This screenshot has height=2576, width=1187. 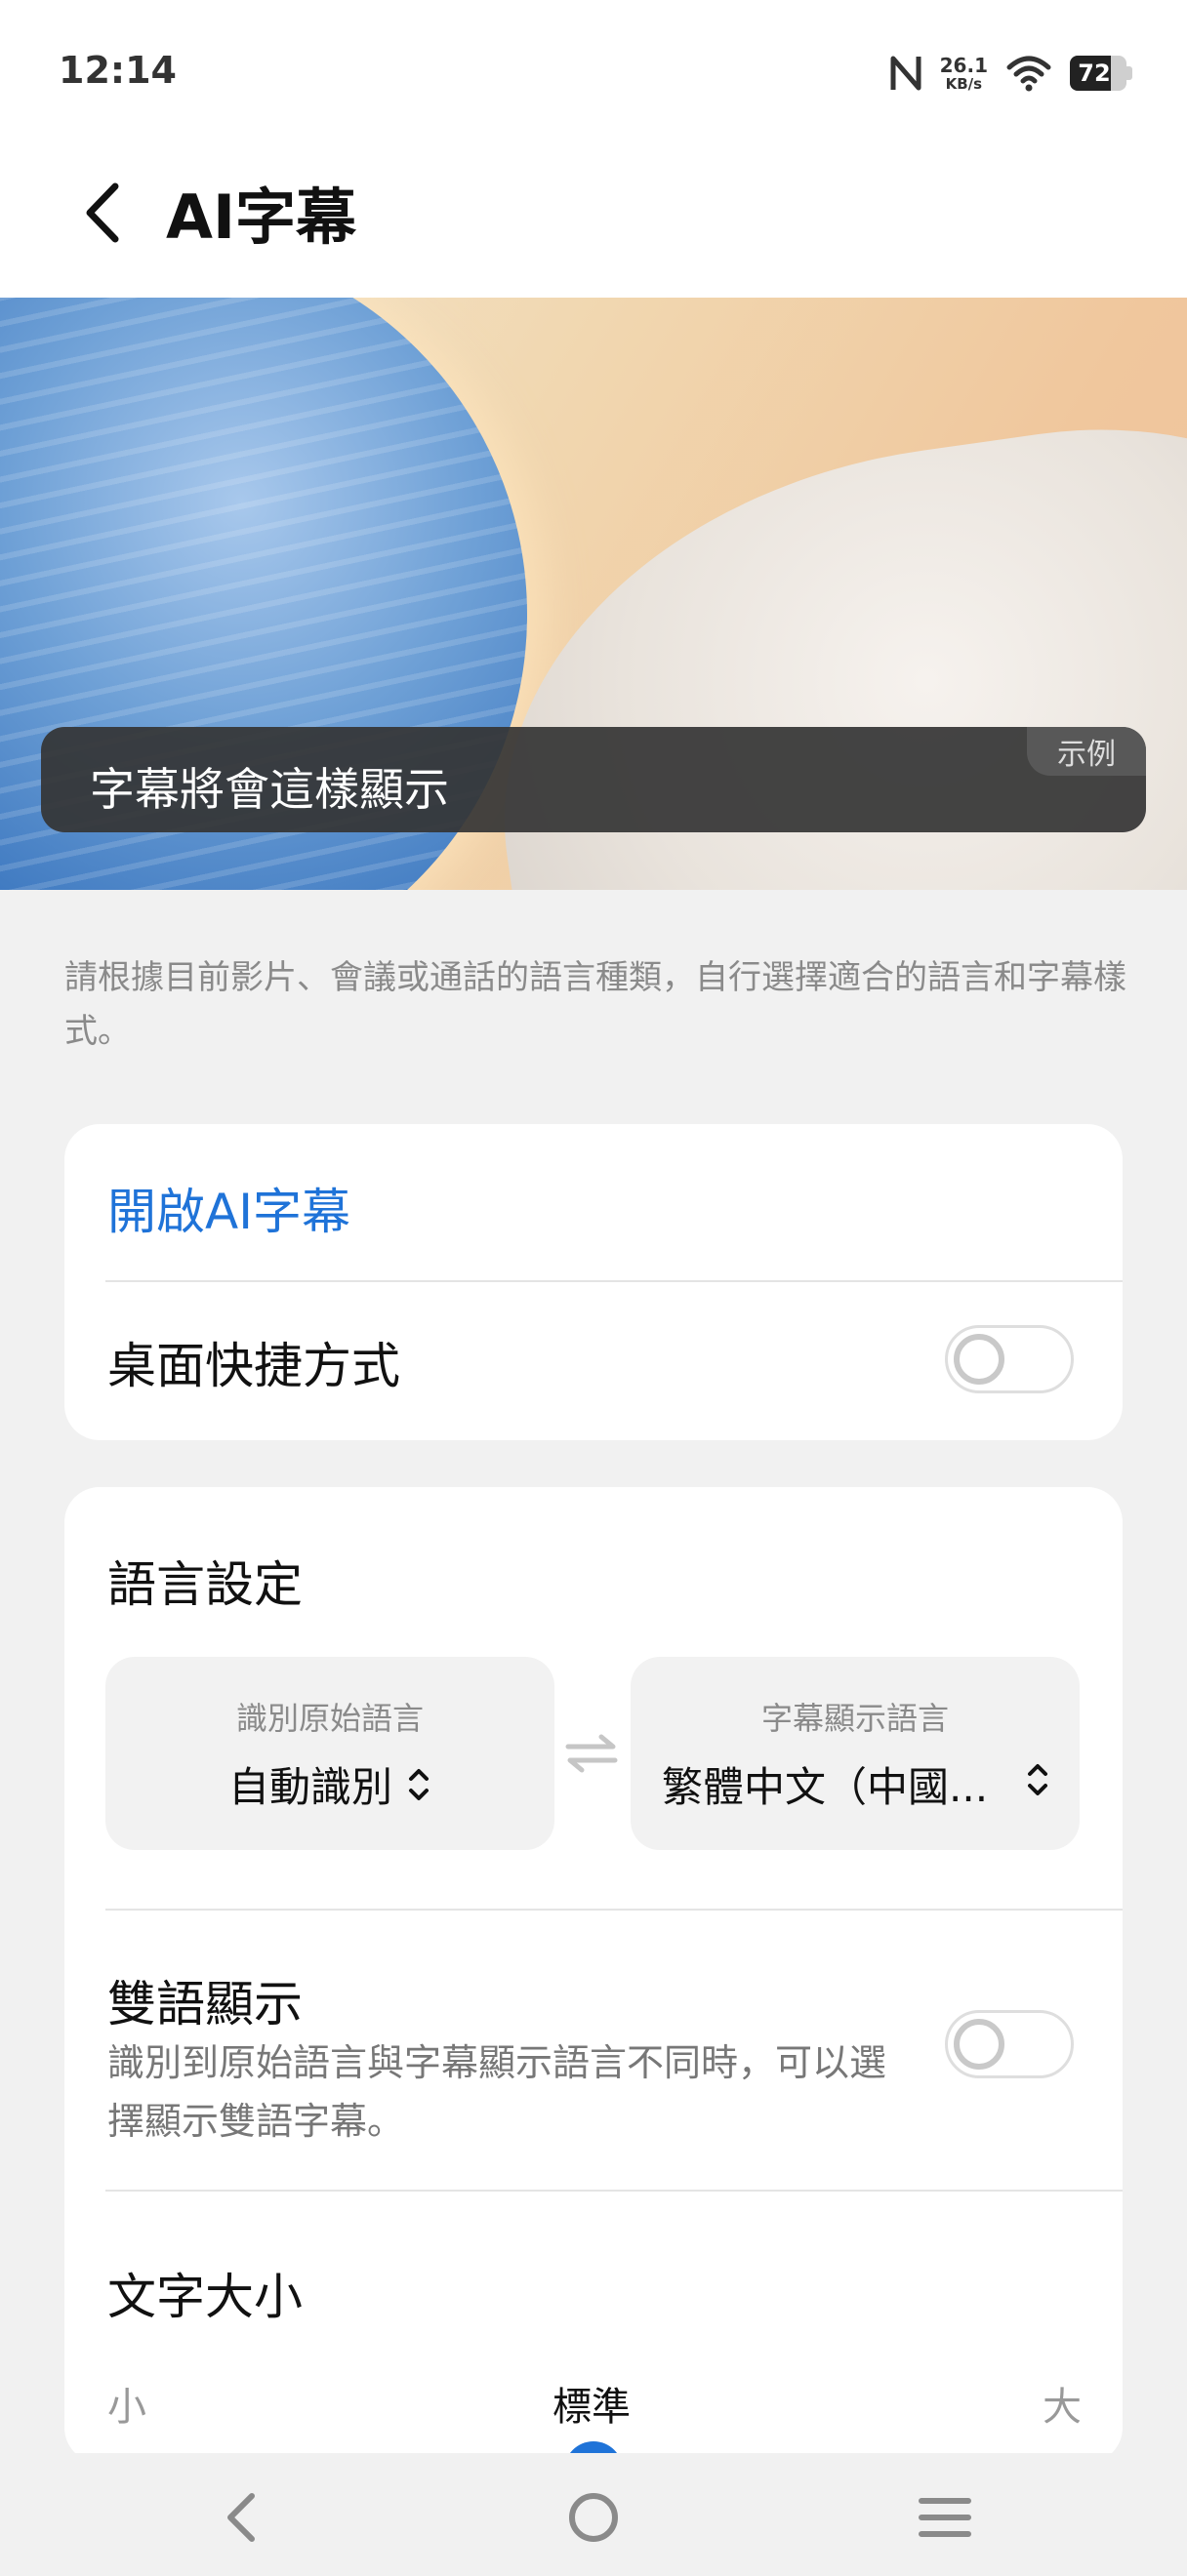 I want to click on bilingual-display-toggle, so click(x=1009, y=2044).